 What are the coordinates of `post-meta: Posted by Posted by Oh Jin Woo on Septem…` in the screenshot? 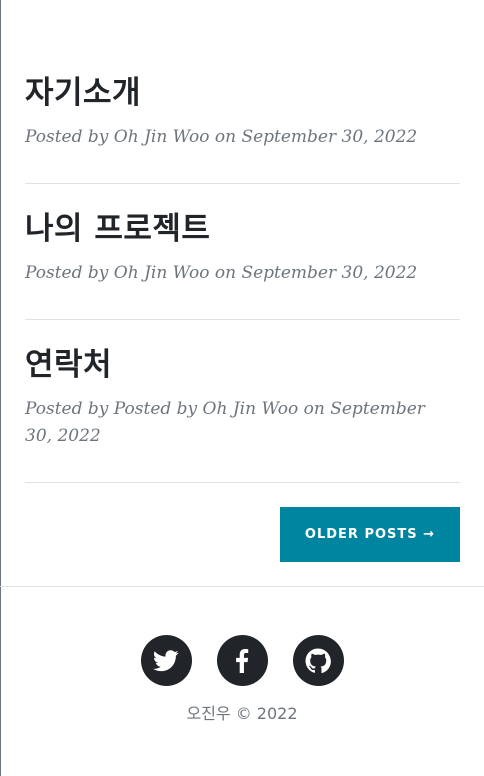 It's located at (225, 422).